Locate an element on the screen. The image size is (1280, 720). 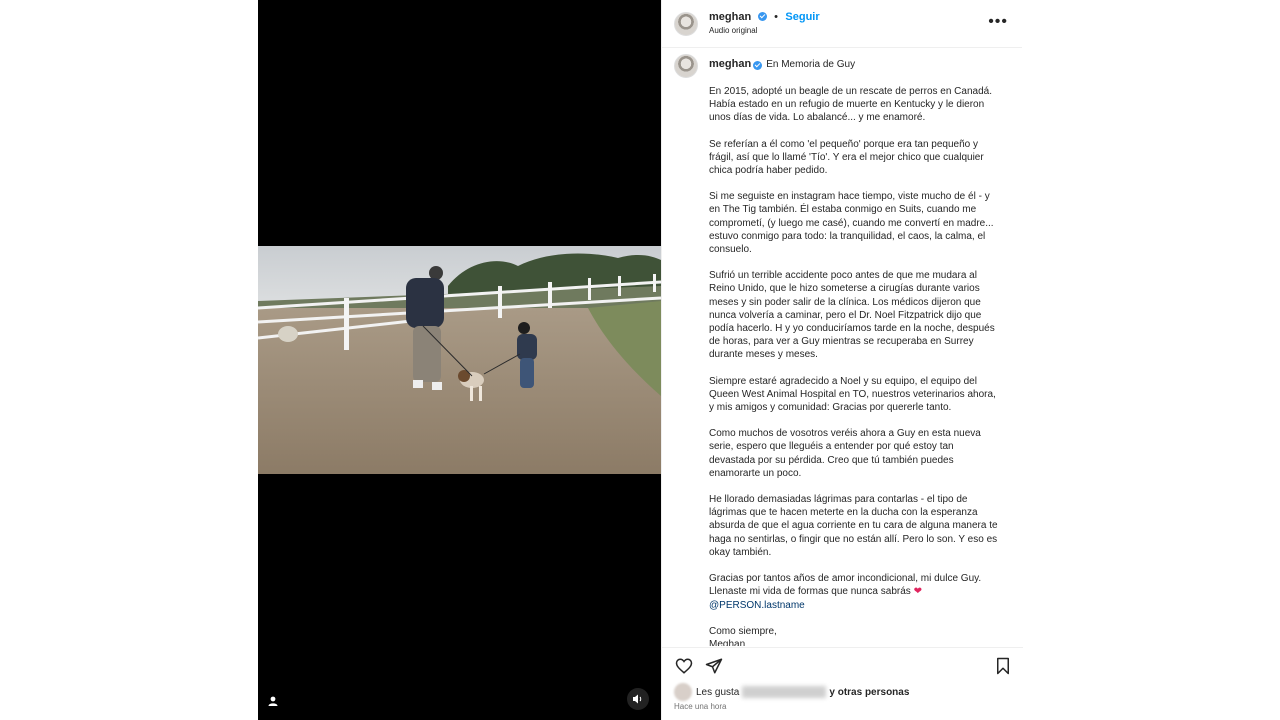
video-scene-image is located at coordinates (459, 360).